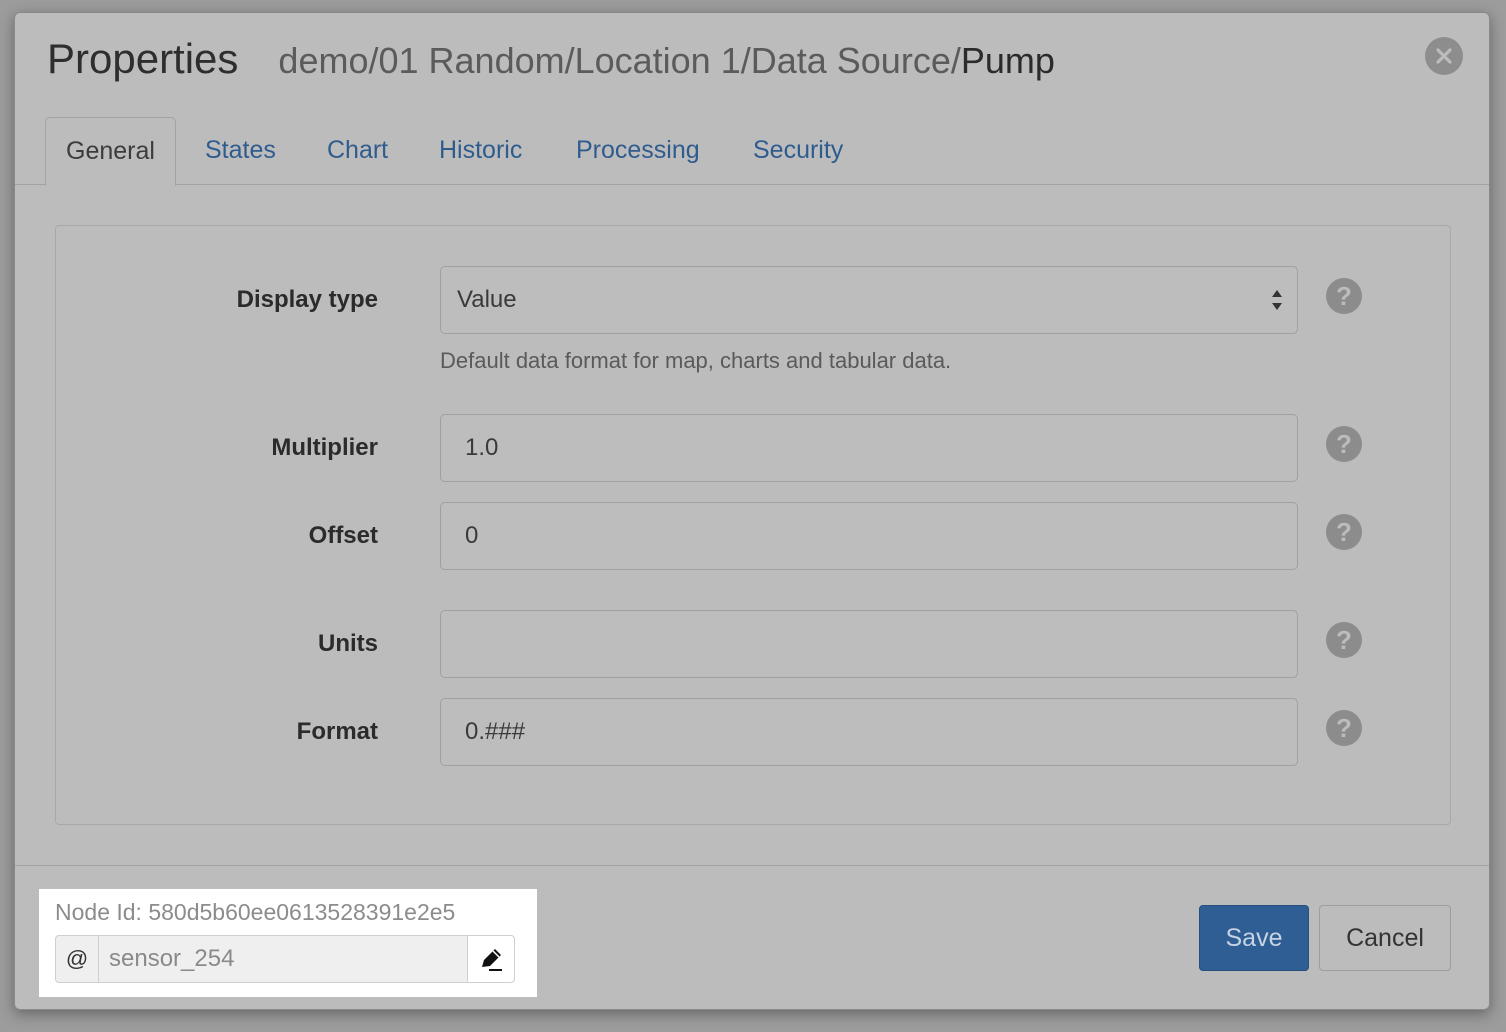  Describe the element at coordinates (752, 865) in the screenshot. I see `footer-divider` at that location.